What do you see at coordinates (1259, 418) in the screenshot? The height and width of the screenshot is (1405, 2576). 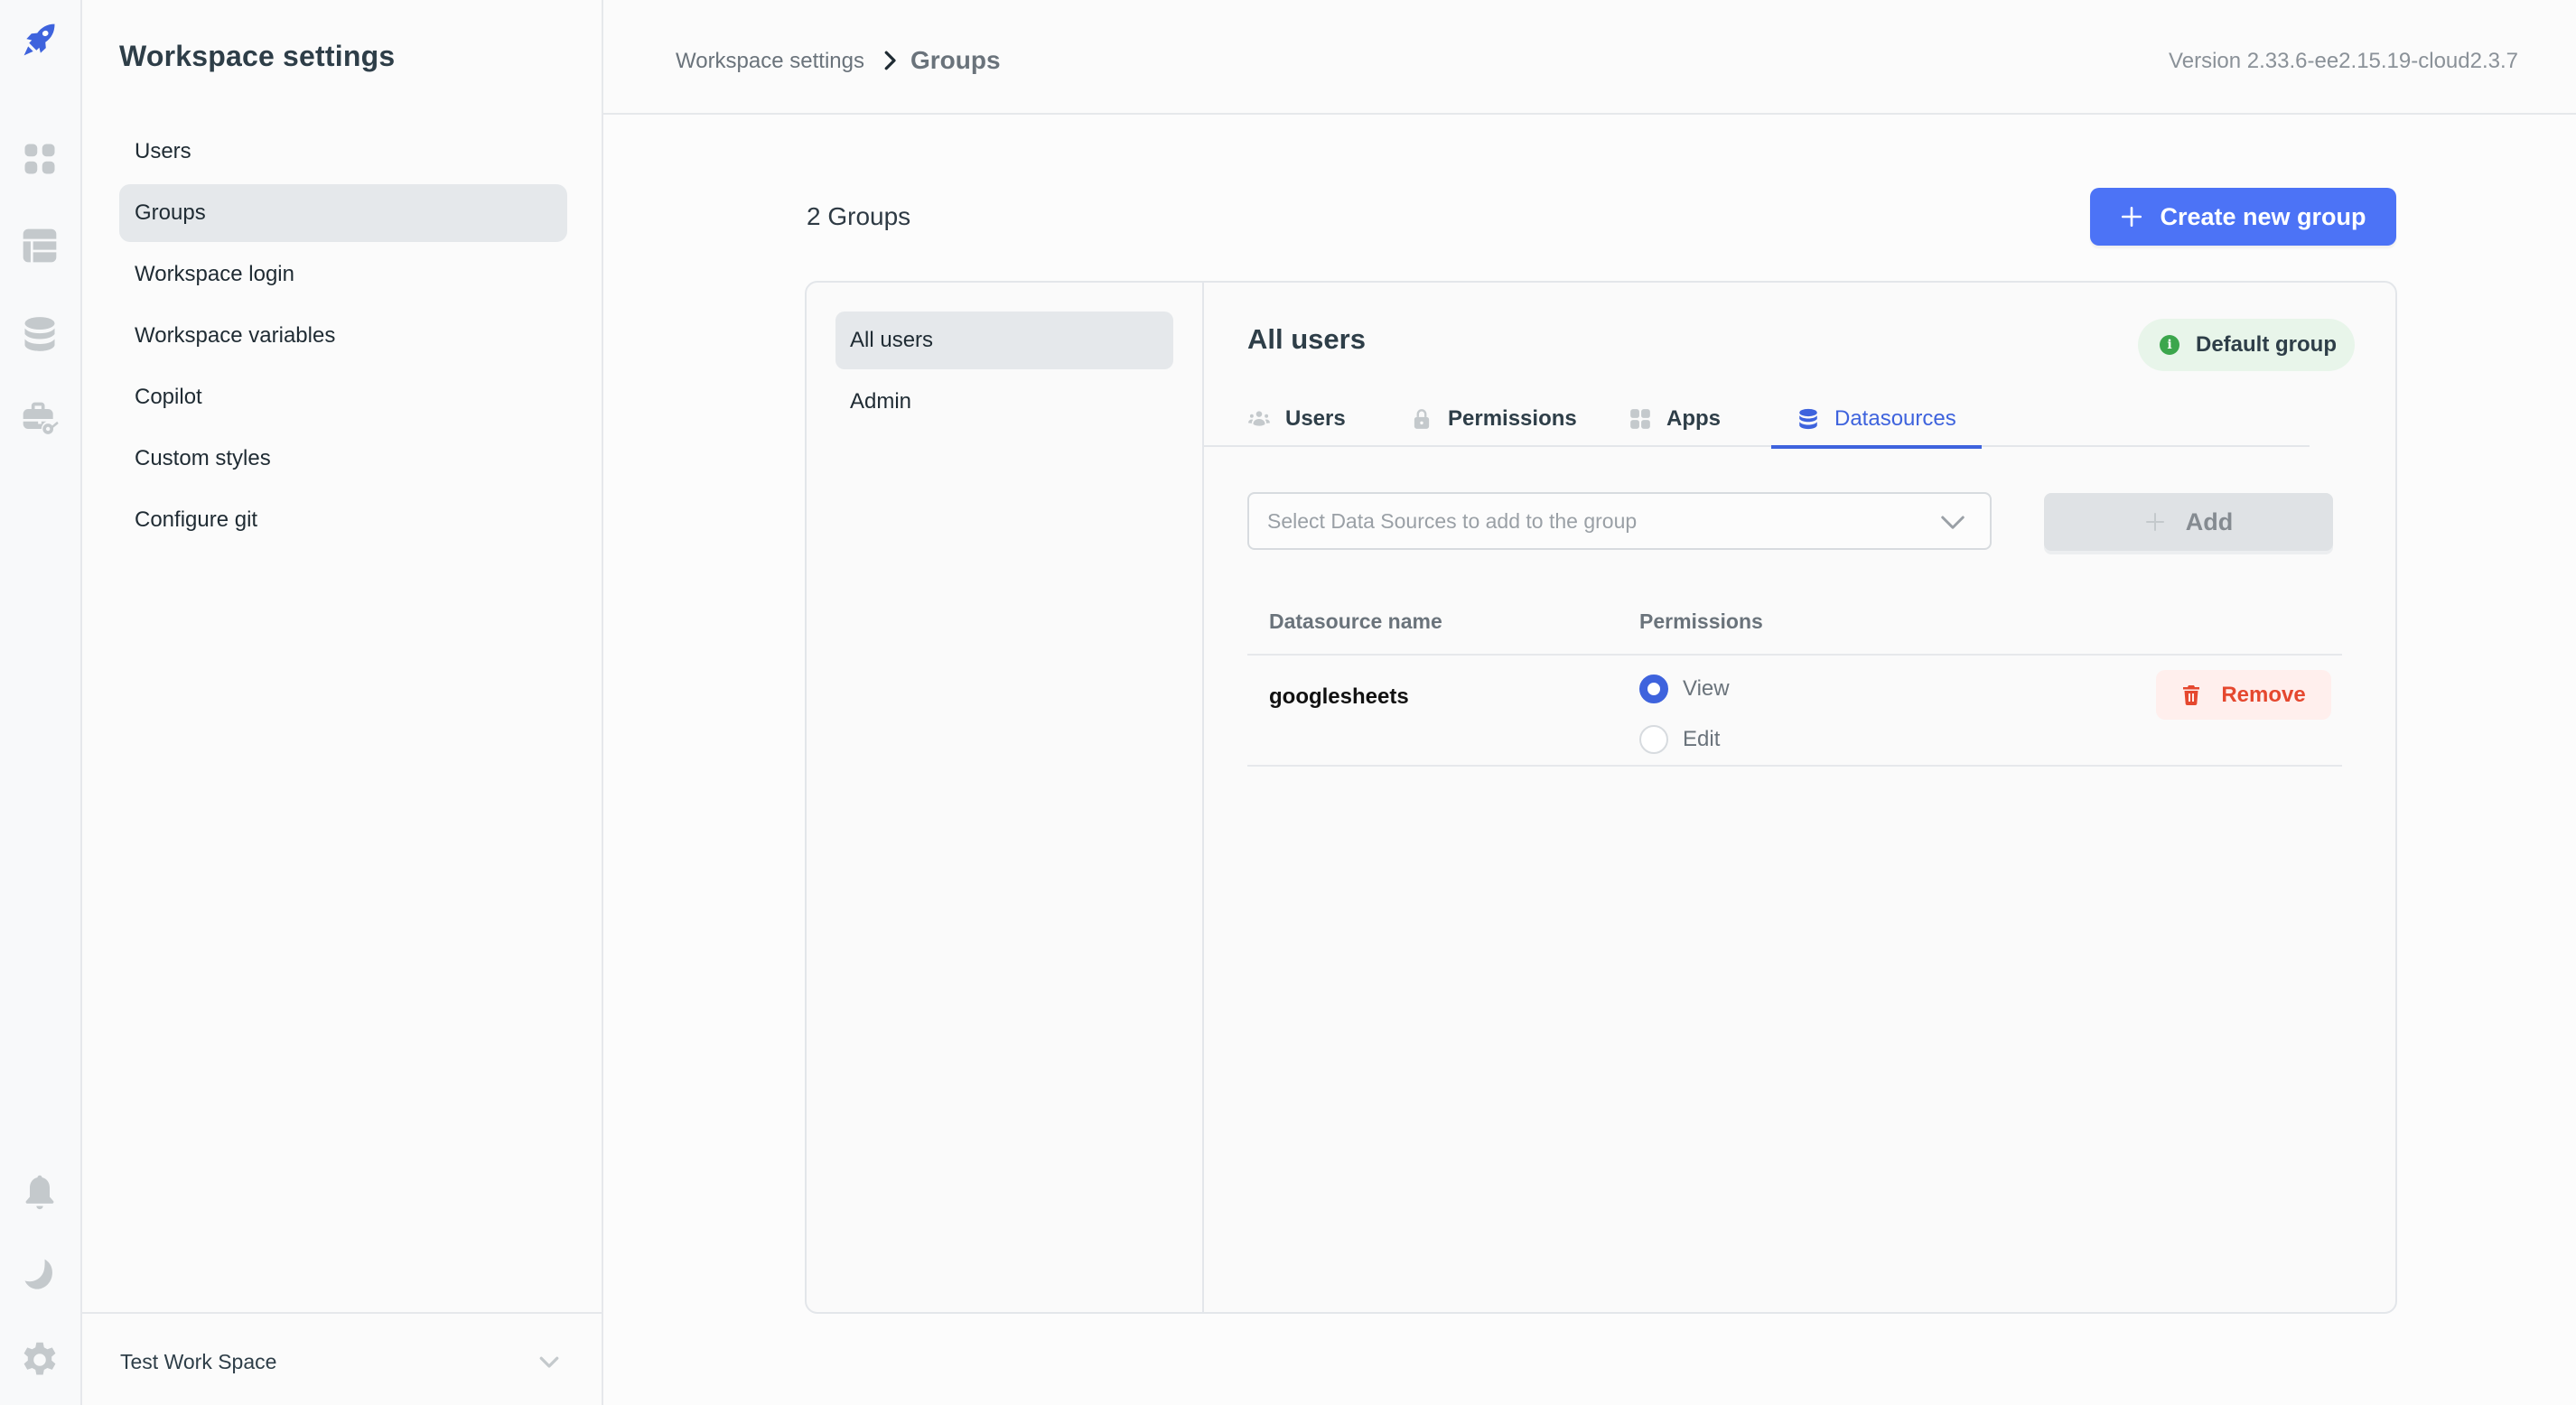 I see `users-icon` at bounding box center [1259, 418].